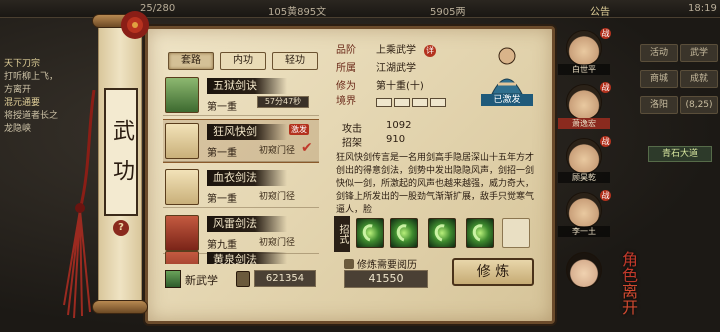  I want to click on skill-name: 黄泉剑法, so click(247, 258).